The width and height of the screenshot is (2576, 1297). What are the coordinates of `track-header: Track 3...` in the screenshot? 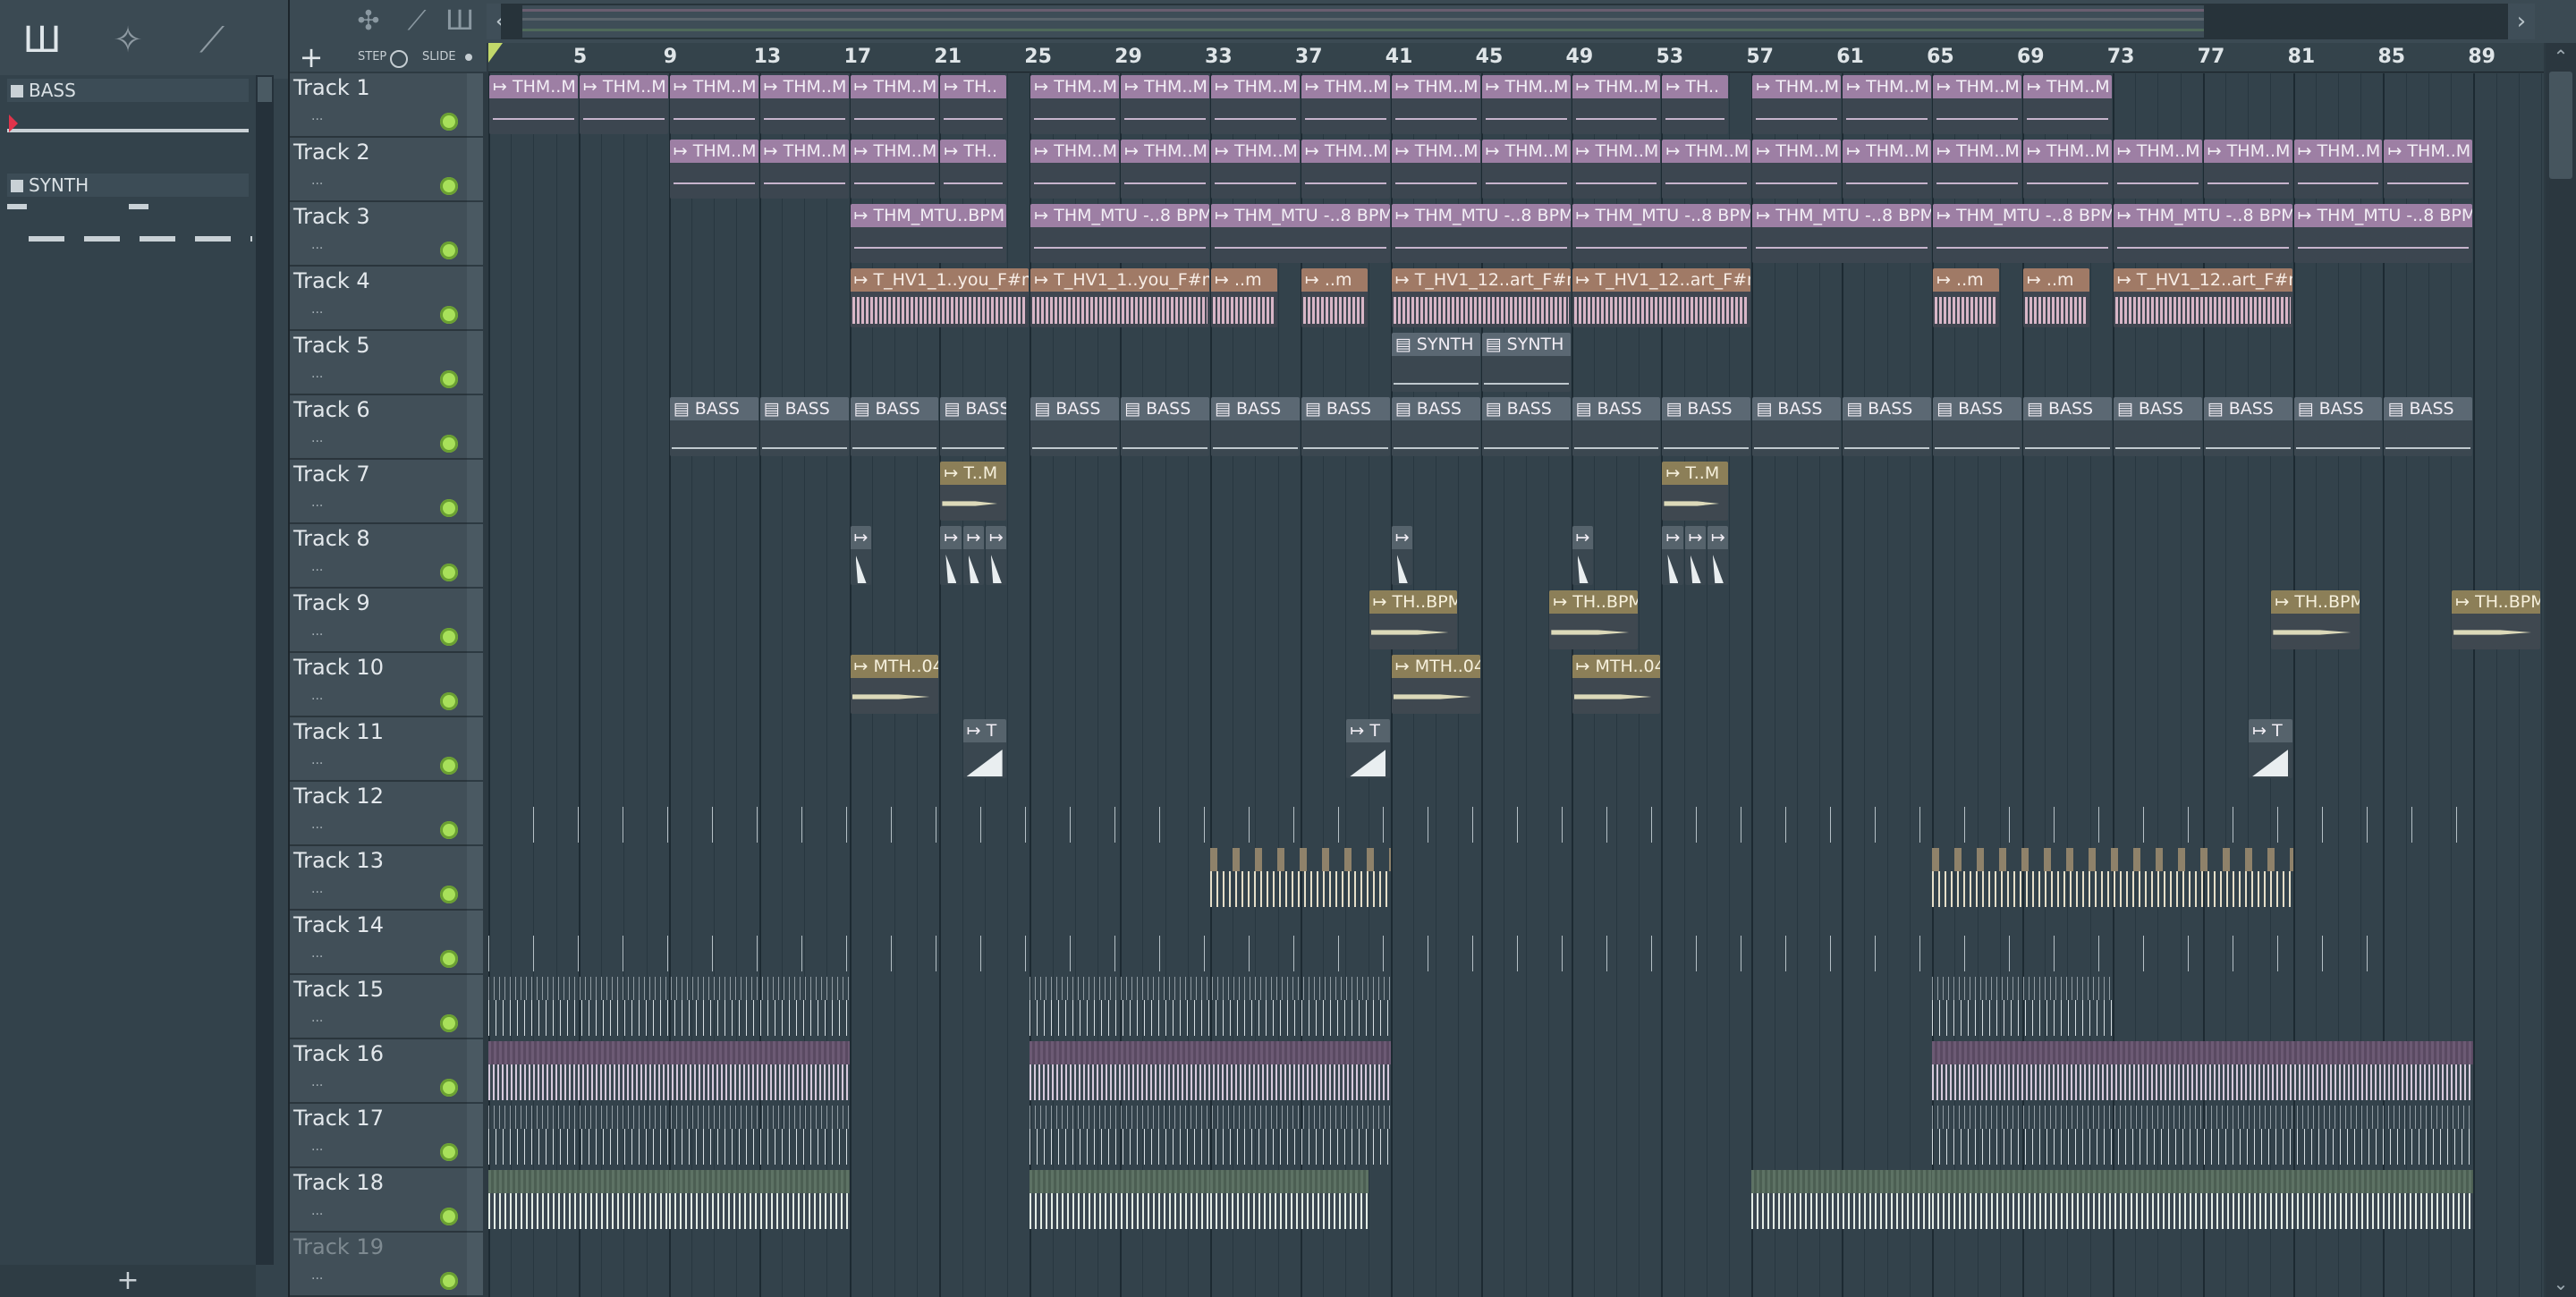 It's located at (378, 234).